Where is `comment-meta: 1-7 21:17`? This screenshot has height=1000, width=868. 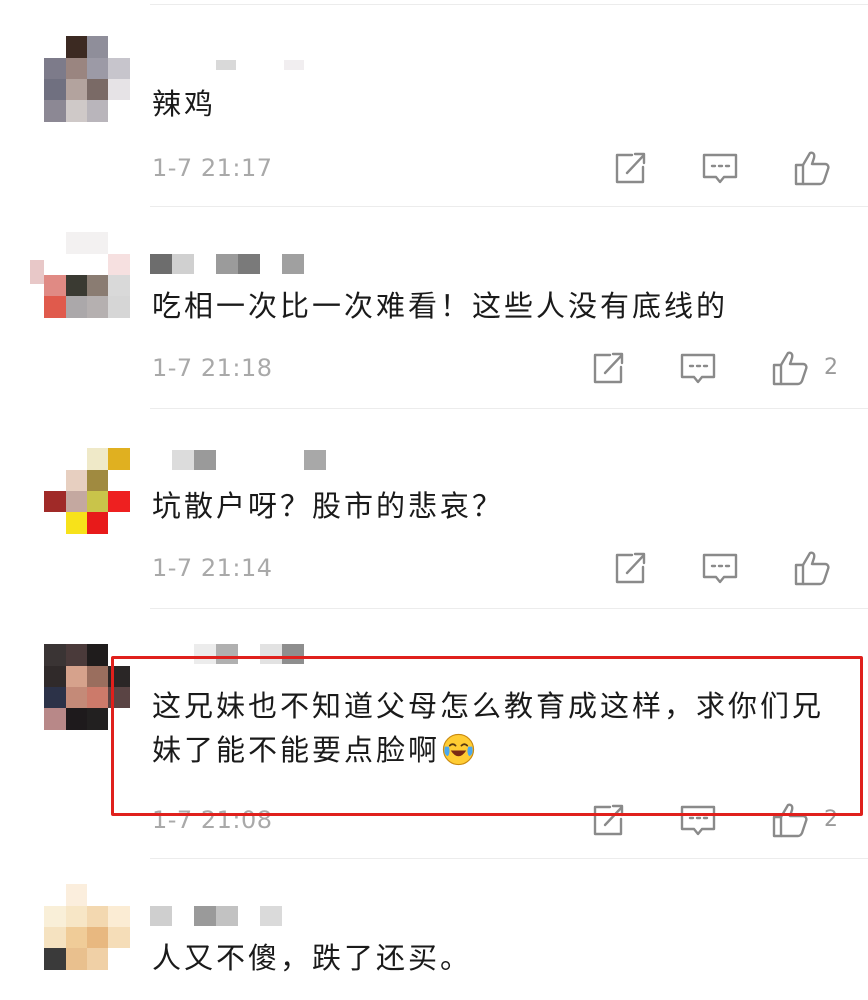
comment-meta: 1-7 21:17 is located at coordinates (510, 168).